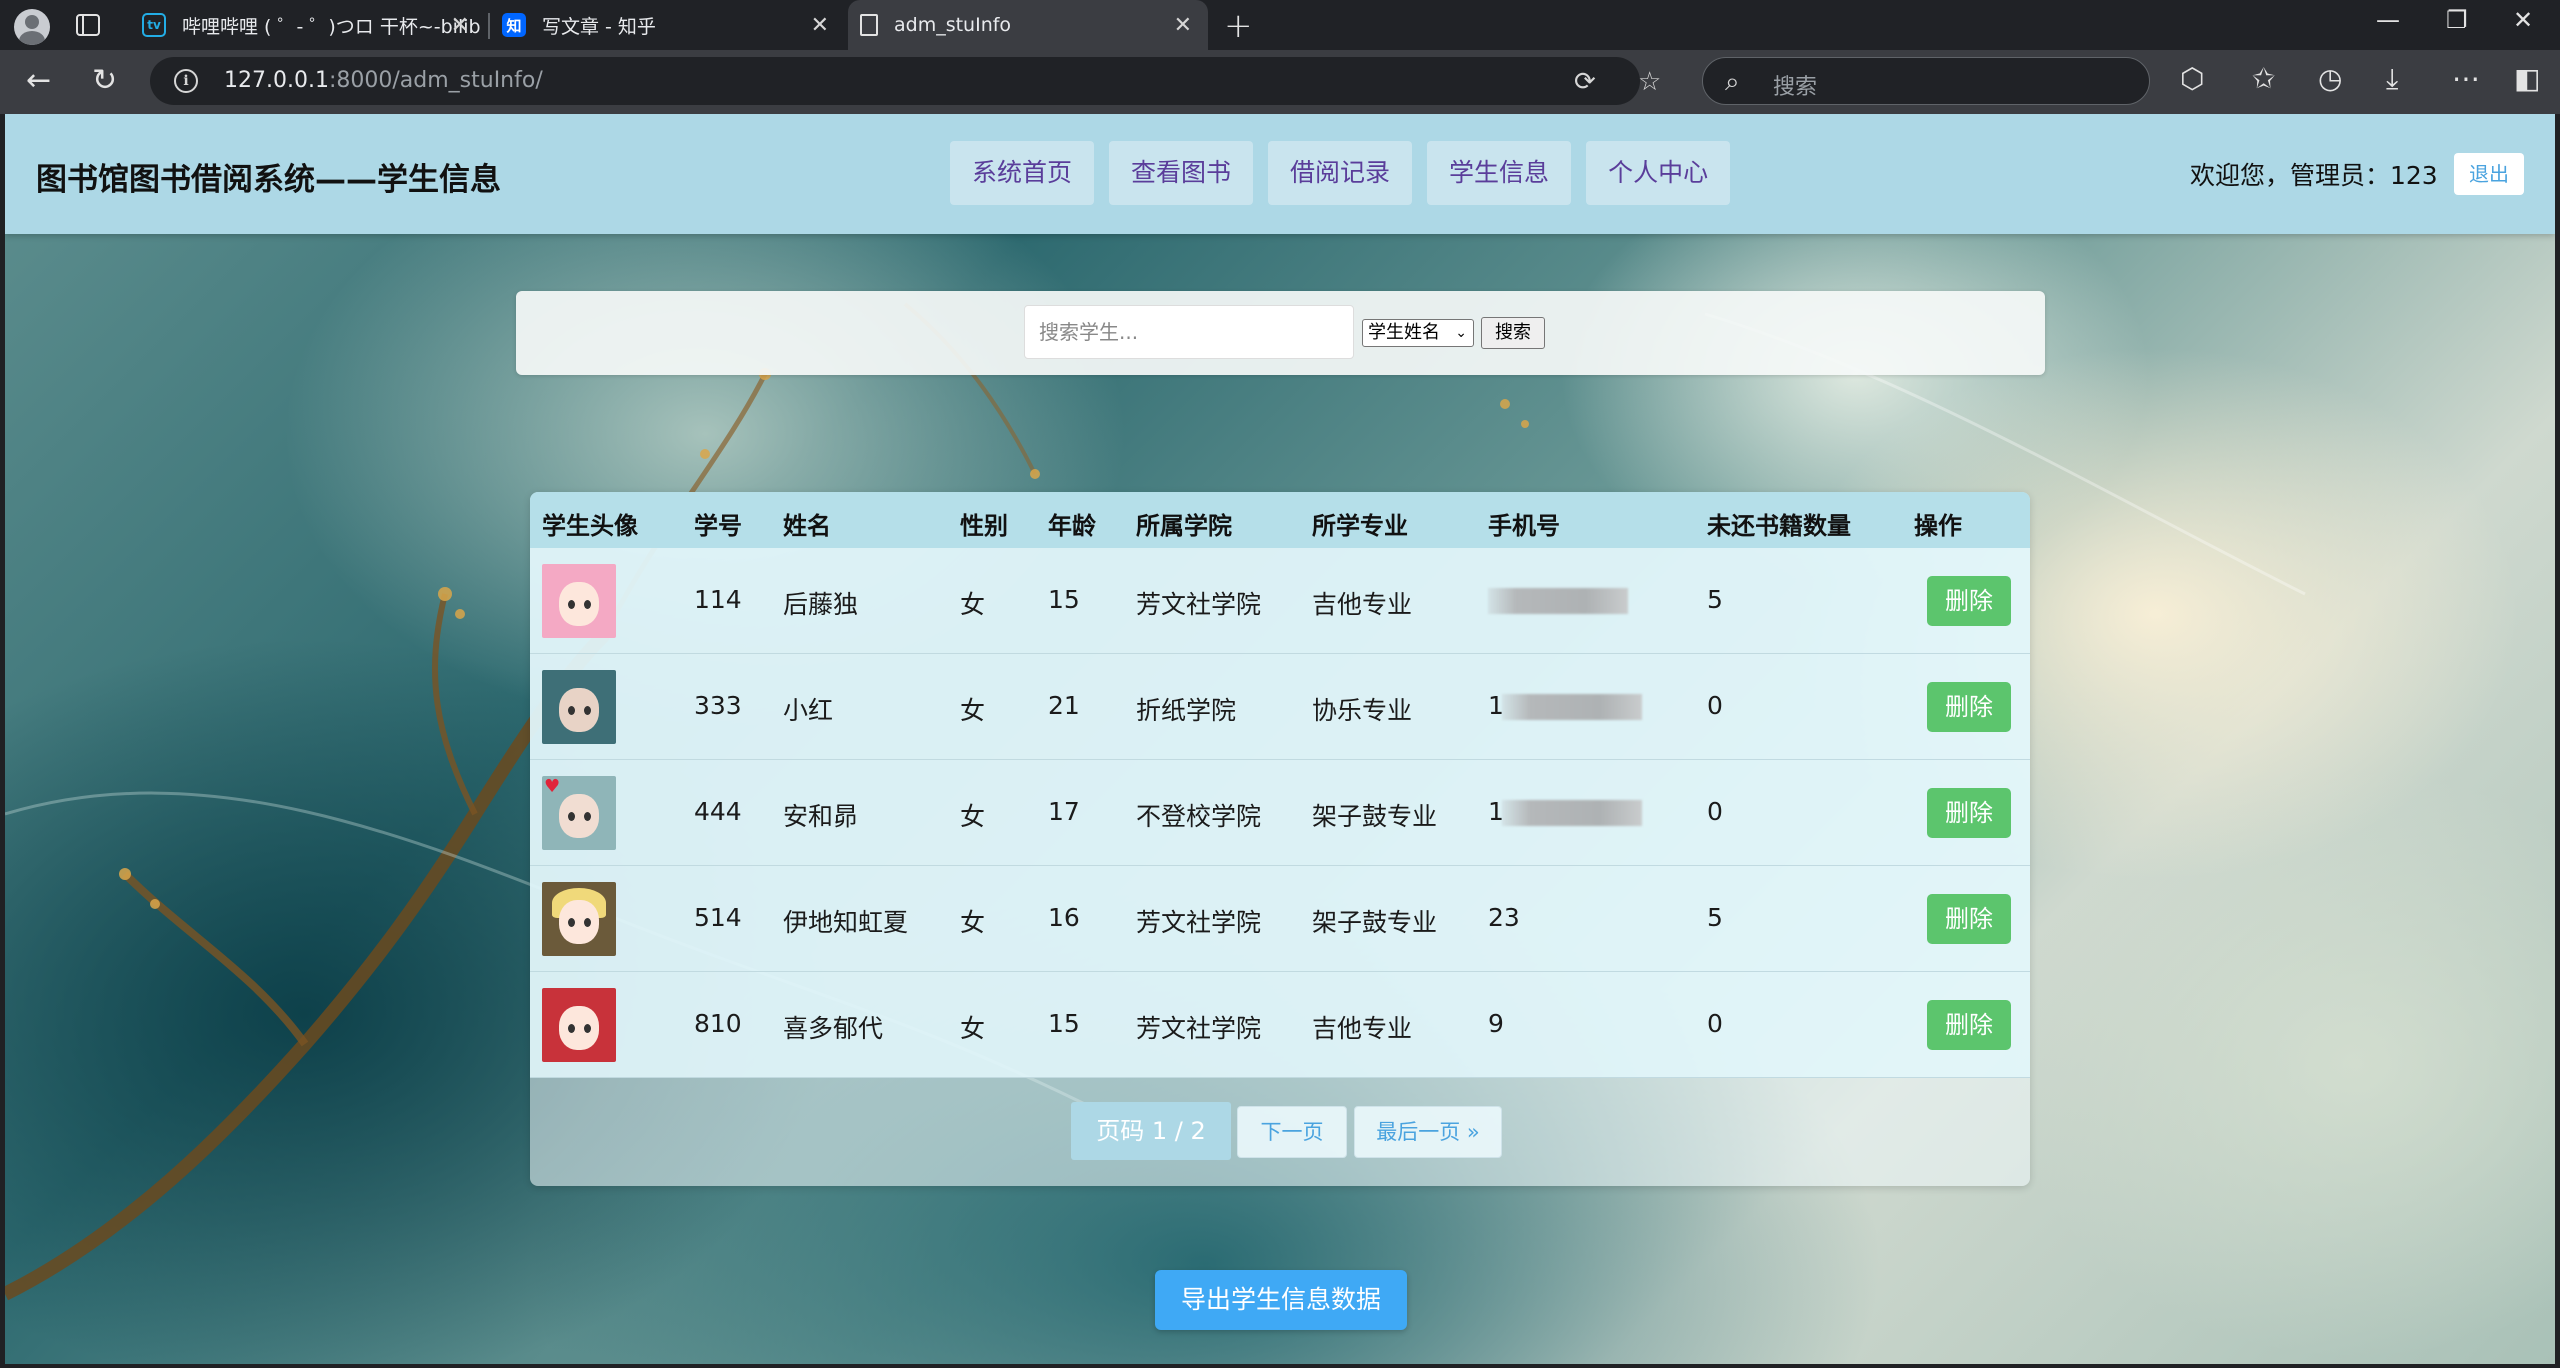 This screenshot has height=1368, width=2560. I want to click on export-student-data-button: 导出学生信息数据, so click(1281, 1300).